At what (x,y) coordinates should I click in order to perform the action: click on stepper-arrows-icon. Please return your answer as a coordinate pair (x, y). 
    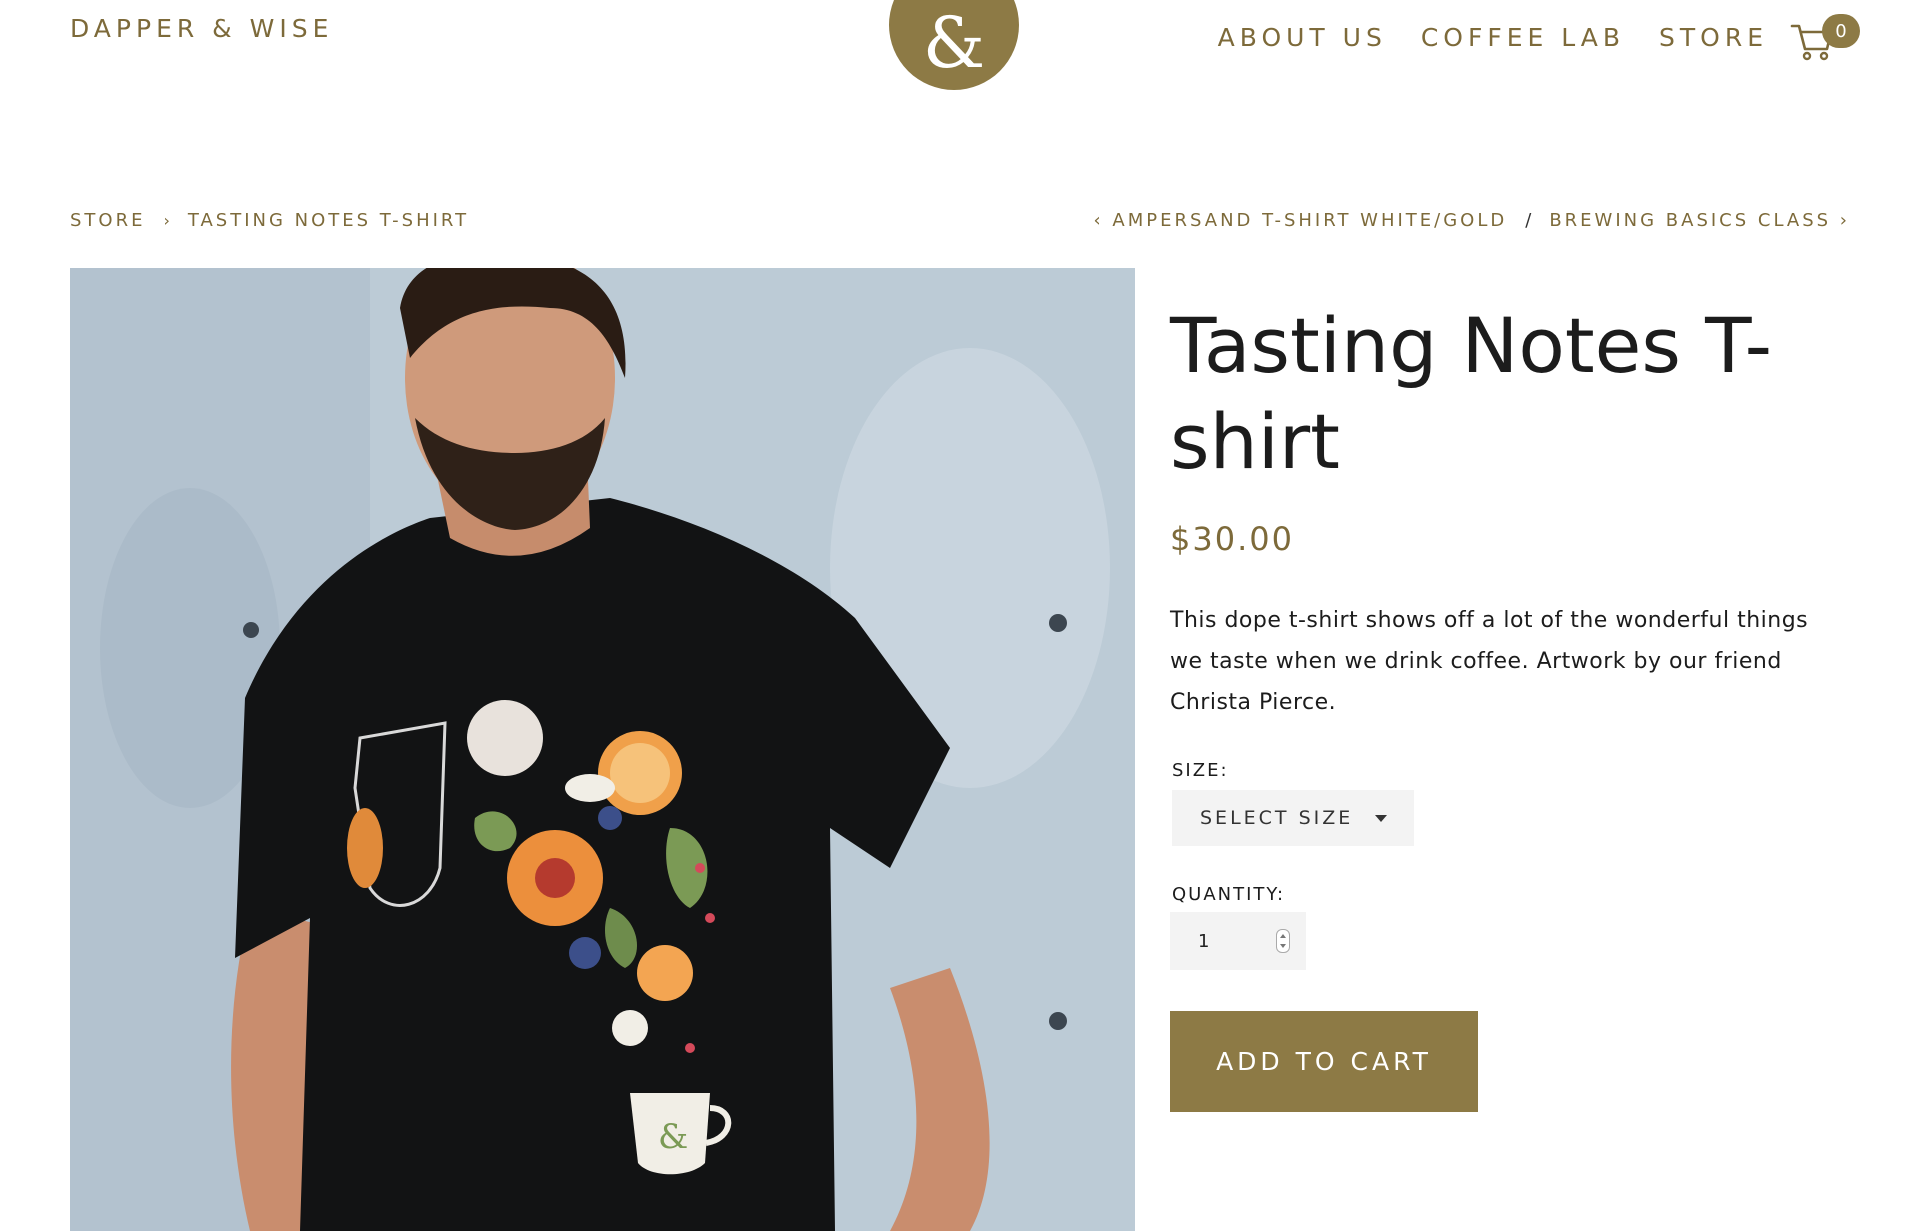
    Looking at the image, I should click on (1283, 941).